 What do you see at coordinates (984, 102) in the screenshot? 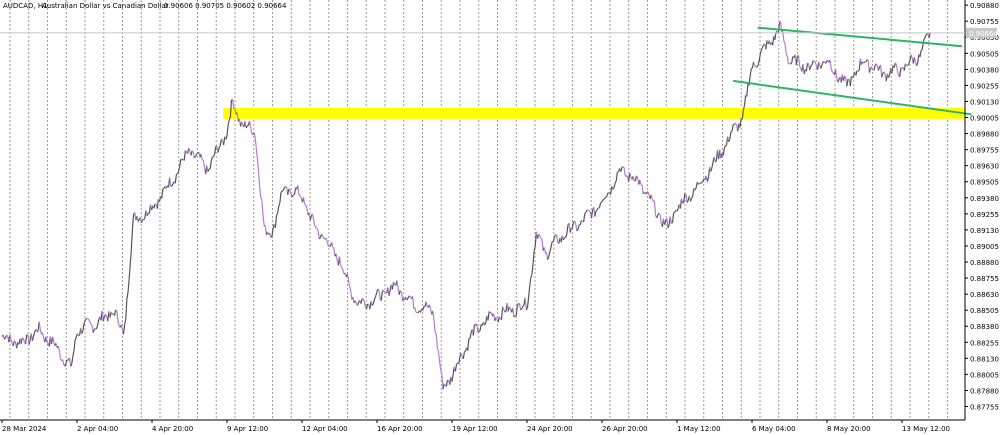
I see `y-tick-label: 0.90130` at bounding box center [984, 102].